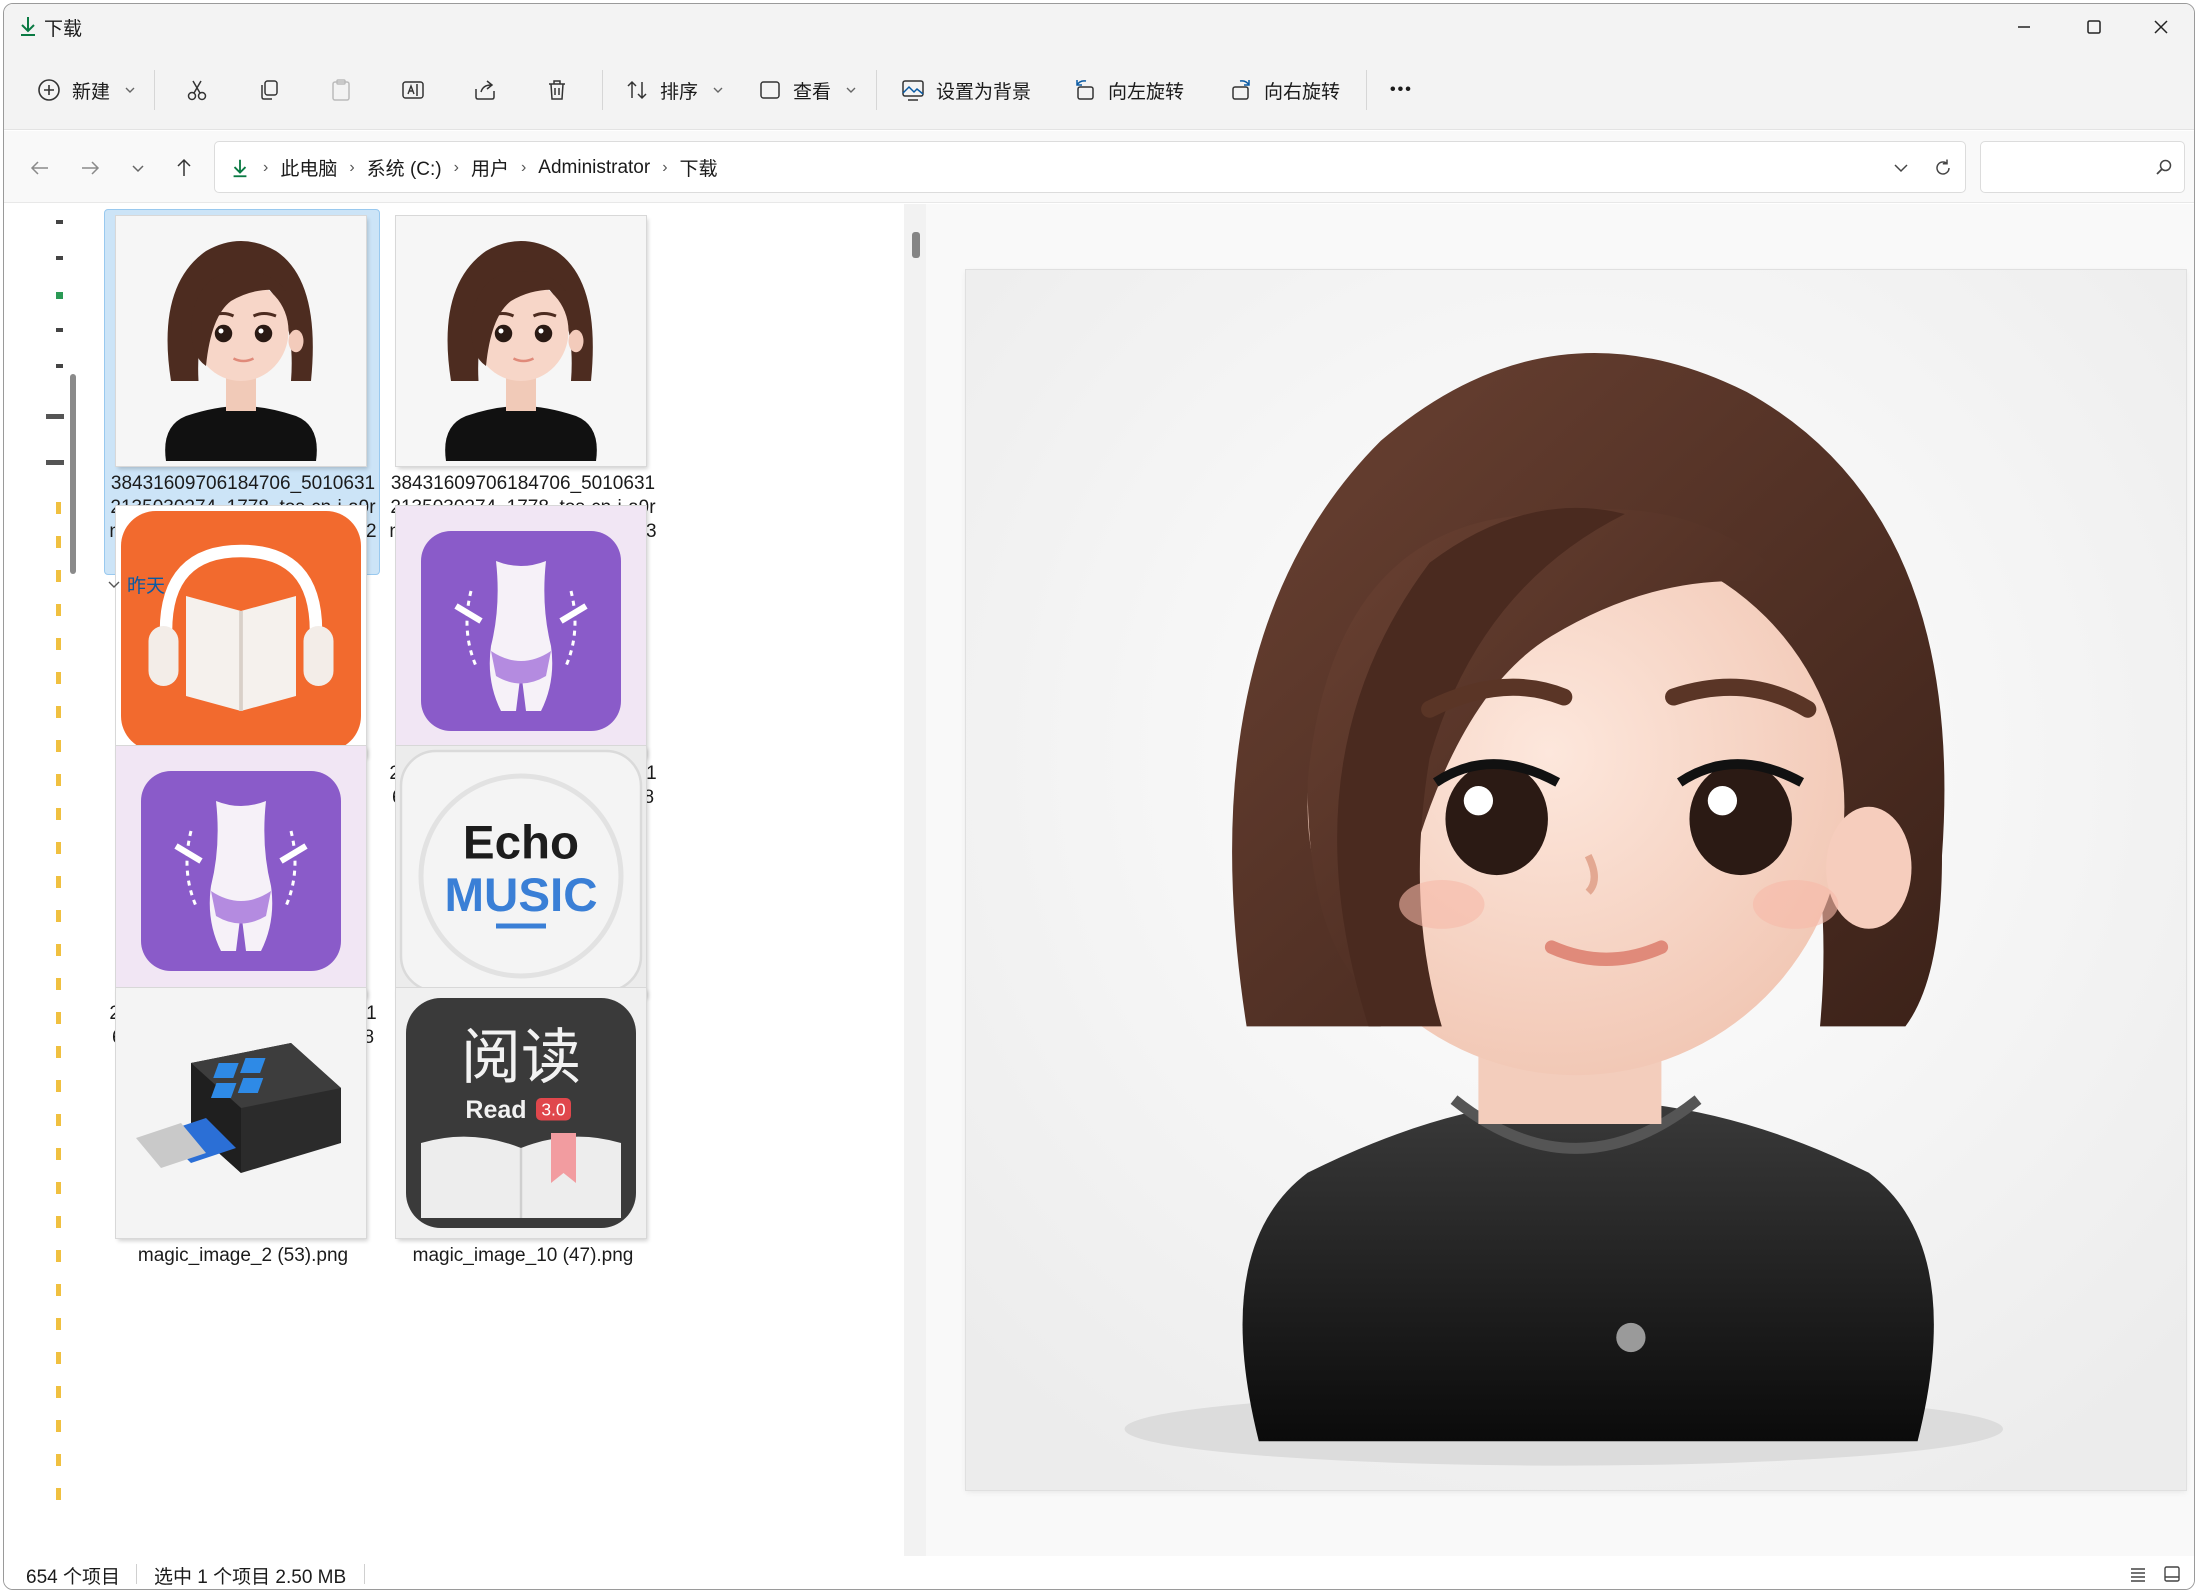 The image size is (2198, 1593). I want to click on file-list-scrollbar, so click(915, 880).